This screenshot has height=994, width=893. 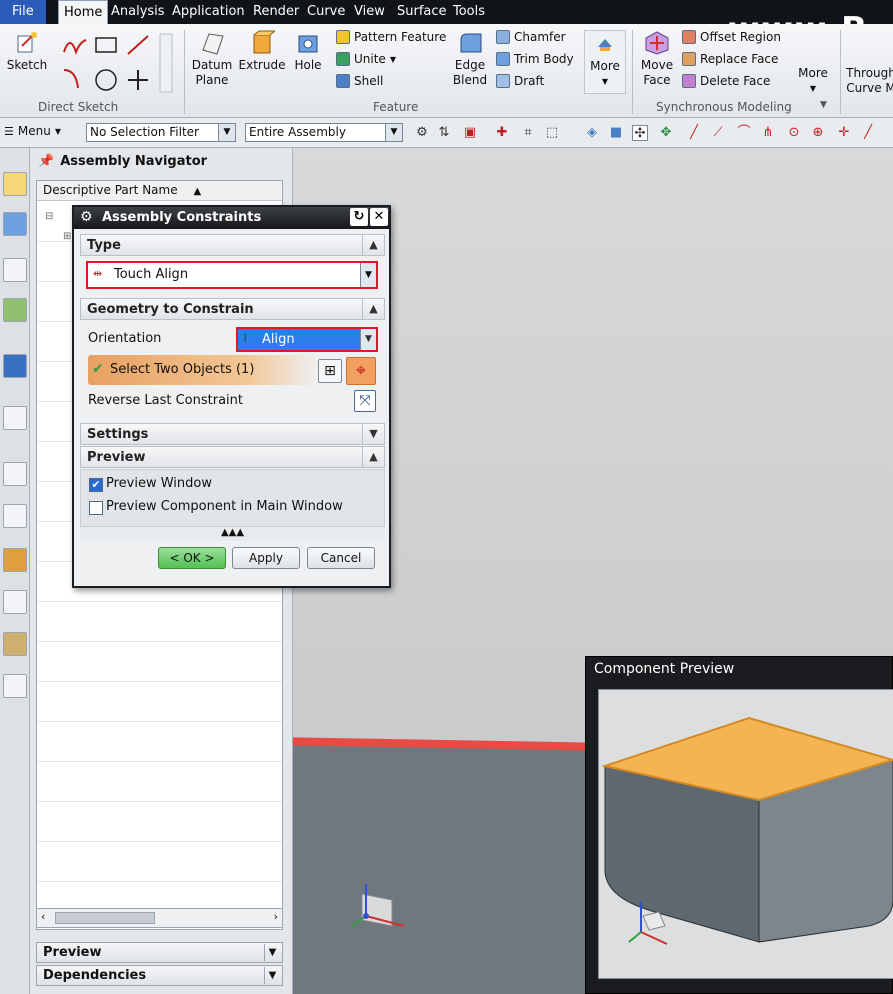 What do you see at coordinates (657, 59) in the screenshot?
I see `move-face-button: Move Face` at bounding box center [657, 59].